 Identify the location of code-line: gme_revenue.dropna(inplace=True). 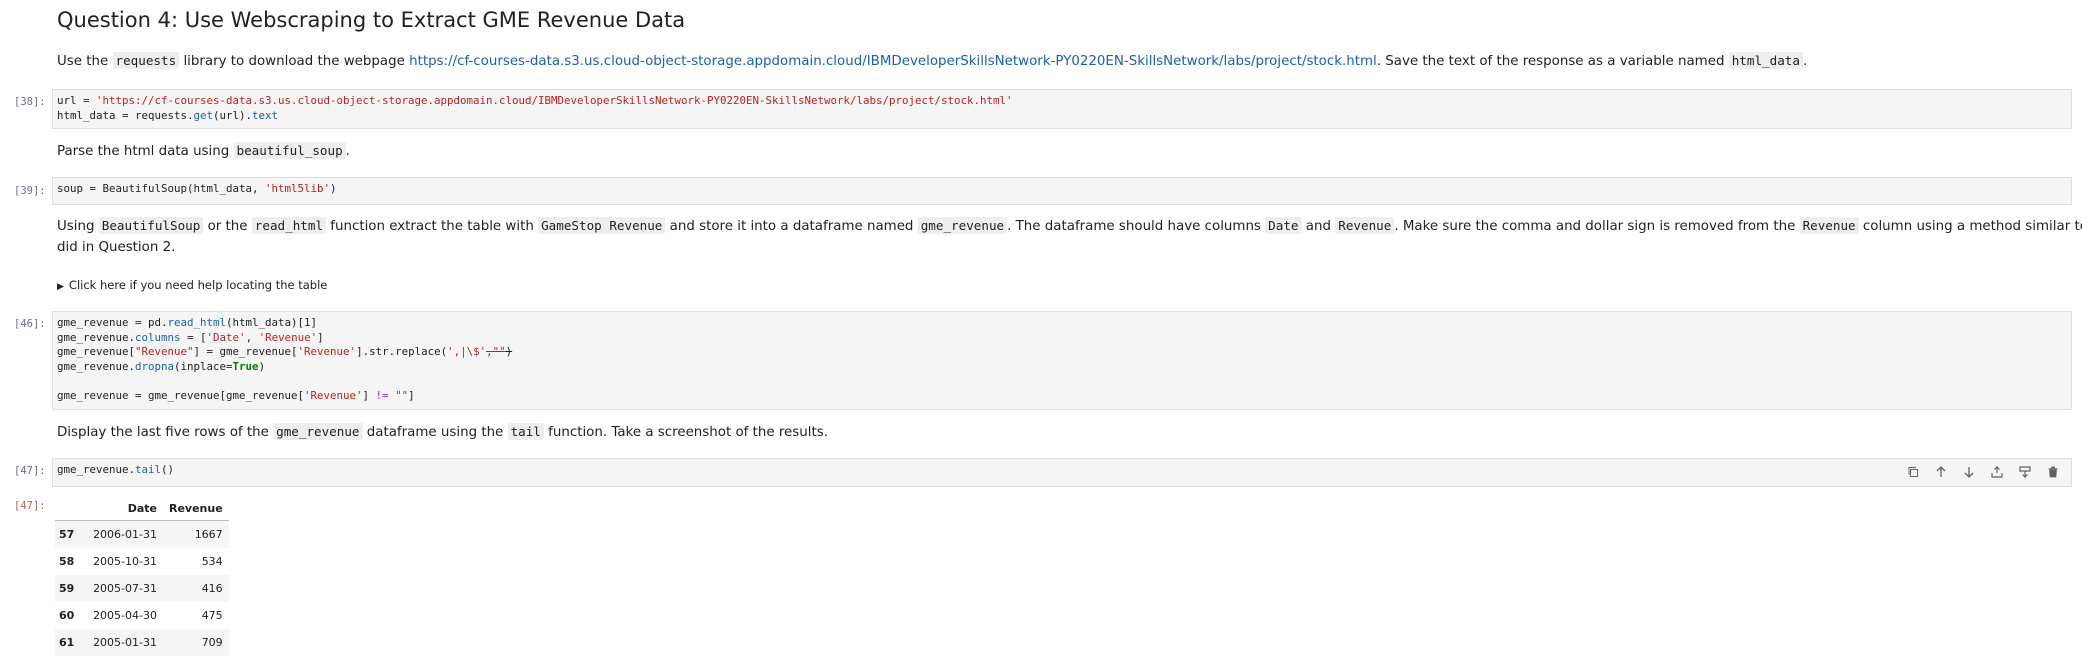
(161, 366).